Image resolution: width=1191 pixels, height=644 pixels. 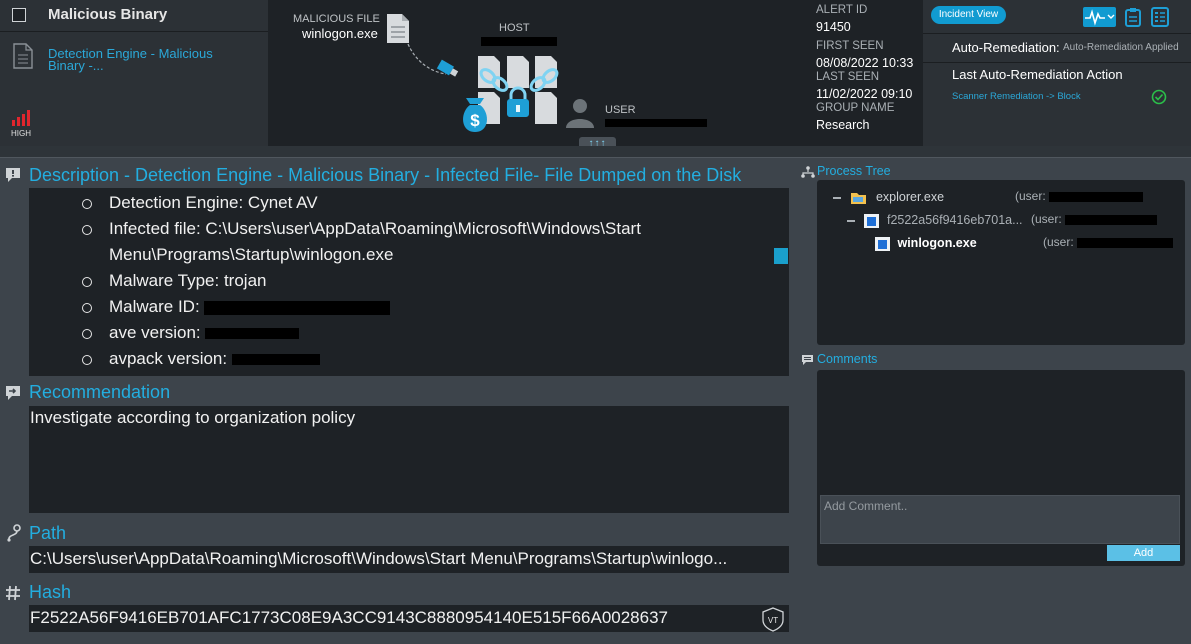 What do you see at coordinates (859, 198) in the screenshot?
I see `folder-icon` at bounding box center [859, 198].